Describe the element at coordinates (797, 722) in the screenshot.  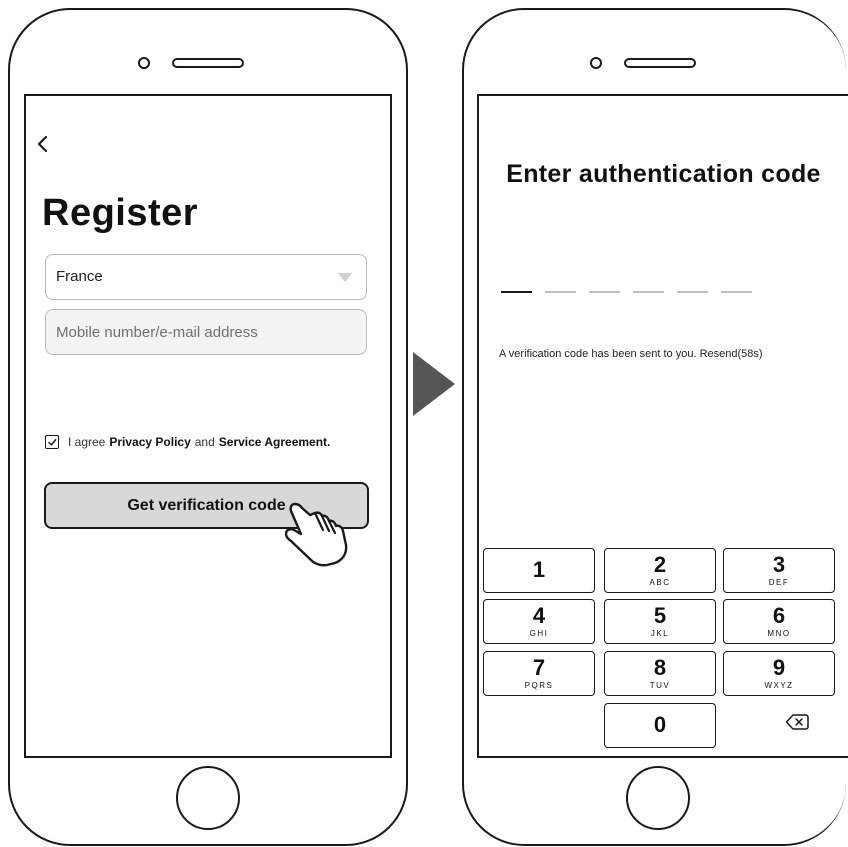
I see `backspace-icon` at that location.